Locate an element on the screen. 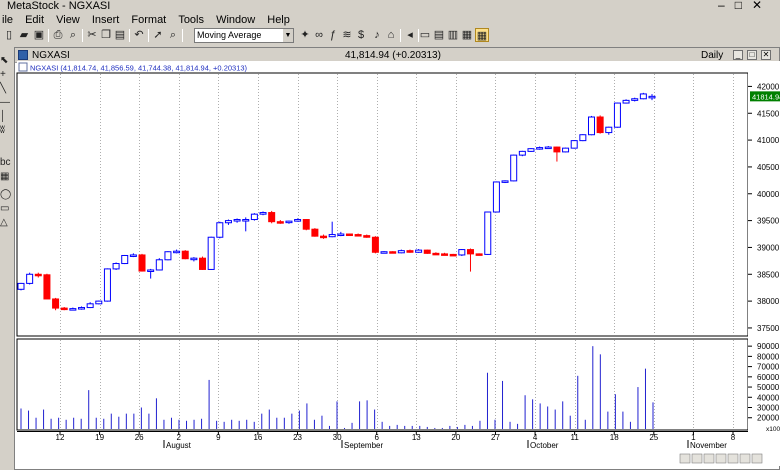  nav-first-icon is located at coordinates (685, 458).